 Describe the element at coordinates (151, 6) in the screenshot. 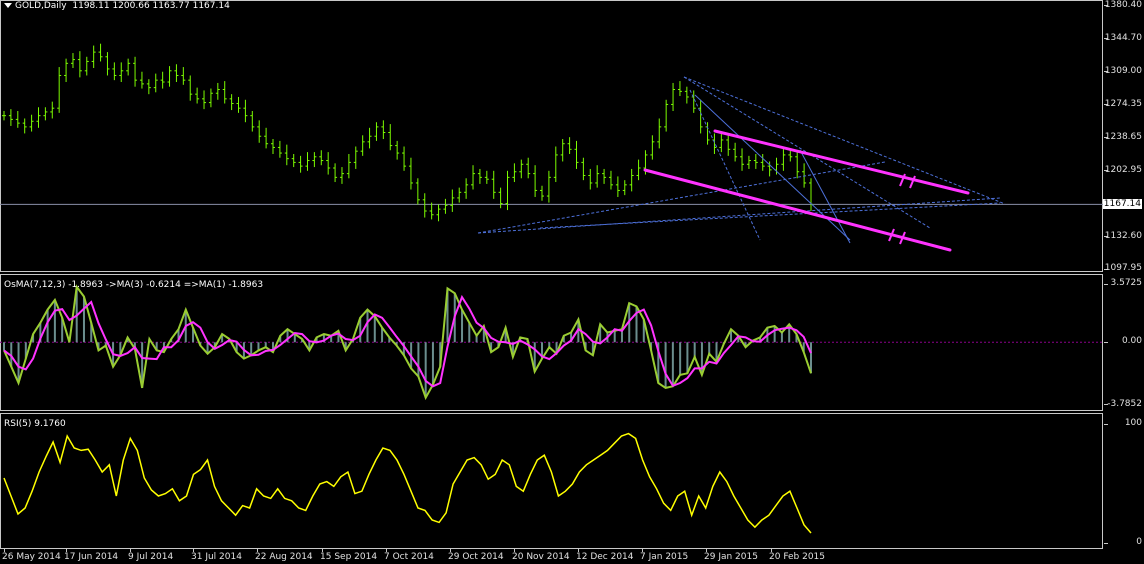

I see `ohlc-values: 1198.11 1200.66 1163.77 1167.14` at that location.